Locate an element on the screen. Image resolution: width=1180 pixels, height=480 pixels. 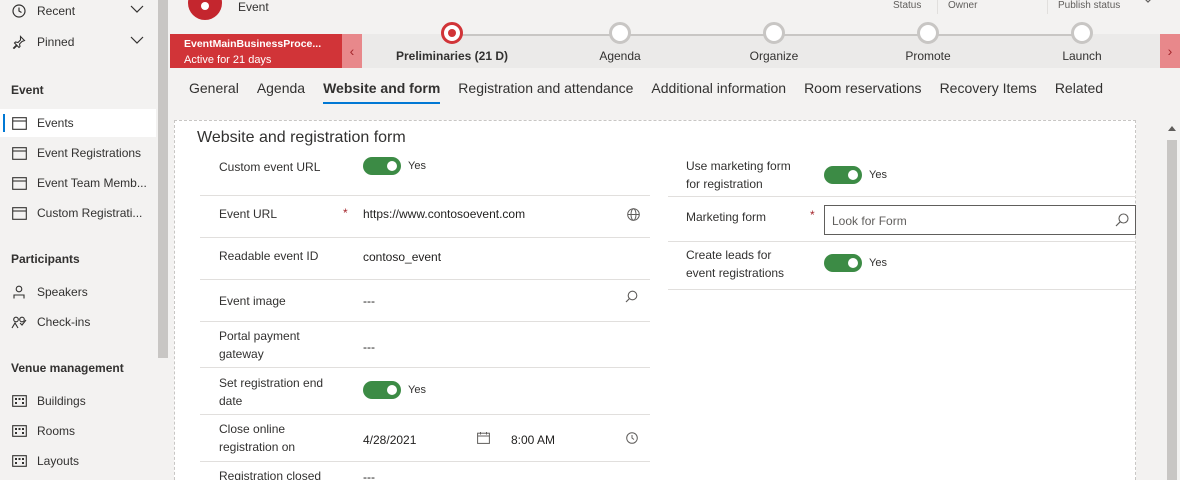
event-url-input: https://www.contosoevent.com is located at coordinates (444, 214).